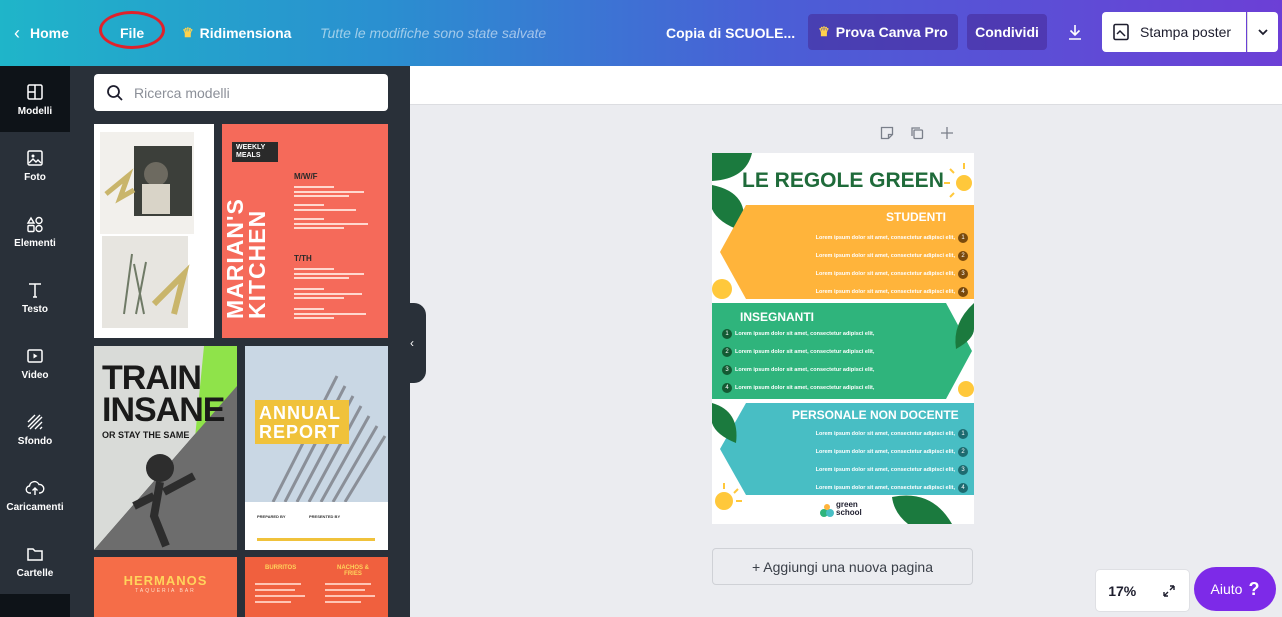 This screenshot has width=1282, height=617. I want to click on rail-label: Video, so click(35, 375).